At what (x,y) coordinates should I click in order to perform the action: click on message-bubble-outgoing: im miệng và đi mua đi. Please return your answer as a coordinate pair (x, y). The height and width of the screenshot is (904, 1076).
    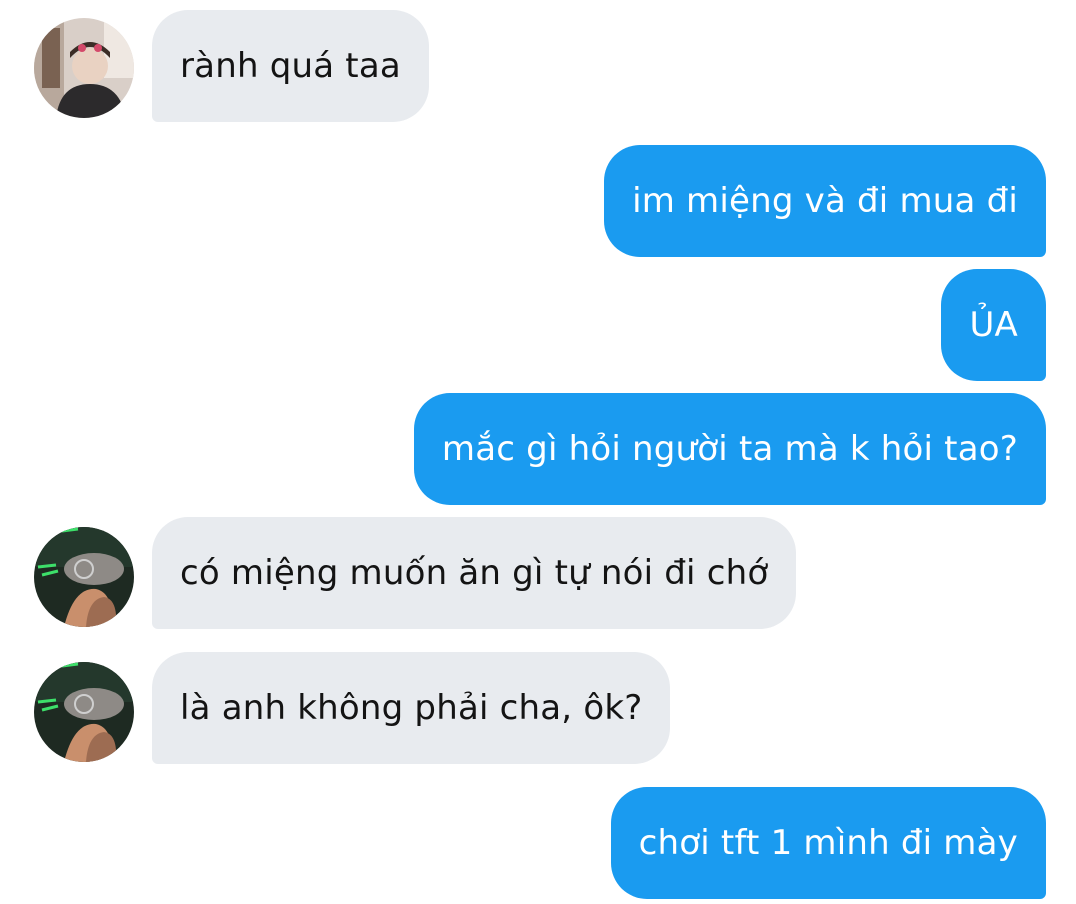
    Looking at the image, I should click on (825, 201).